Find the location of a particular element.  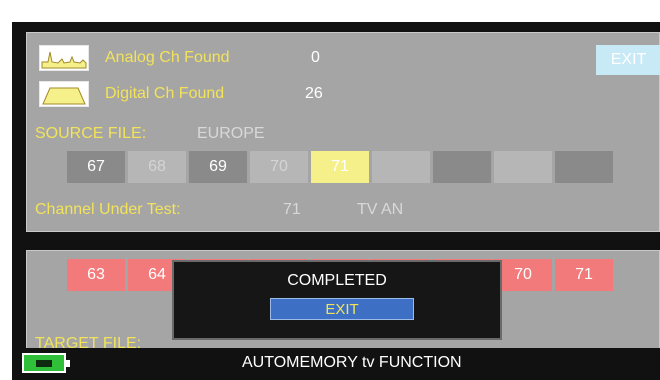

dialog-exit-button: EXIT is located at coordinates (342, 309).